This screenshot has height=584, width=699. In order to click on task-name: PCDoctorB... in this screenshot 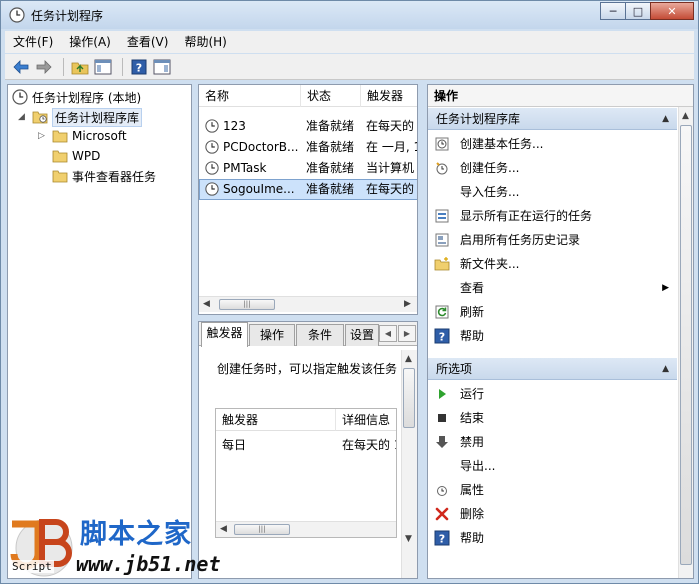, I will do `click(261, 147)`.